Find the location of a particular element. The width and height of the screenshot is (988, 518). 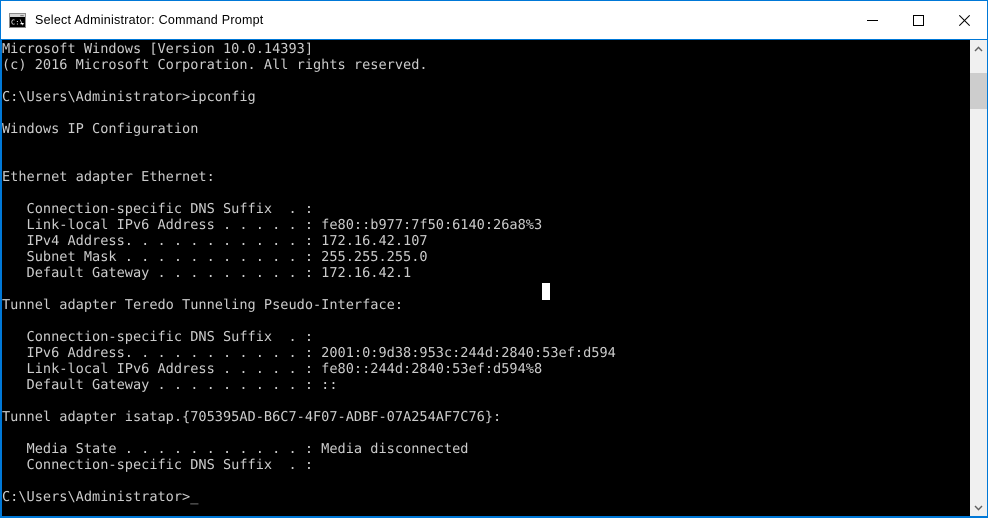

vertical-scrollbar is located at coordinates (978, 278).